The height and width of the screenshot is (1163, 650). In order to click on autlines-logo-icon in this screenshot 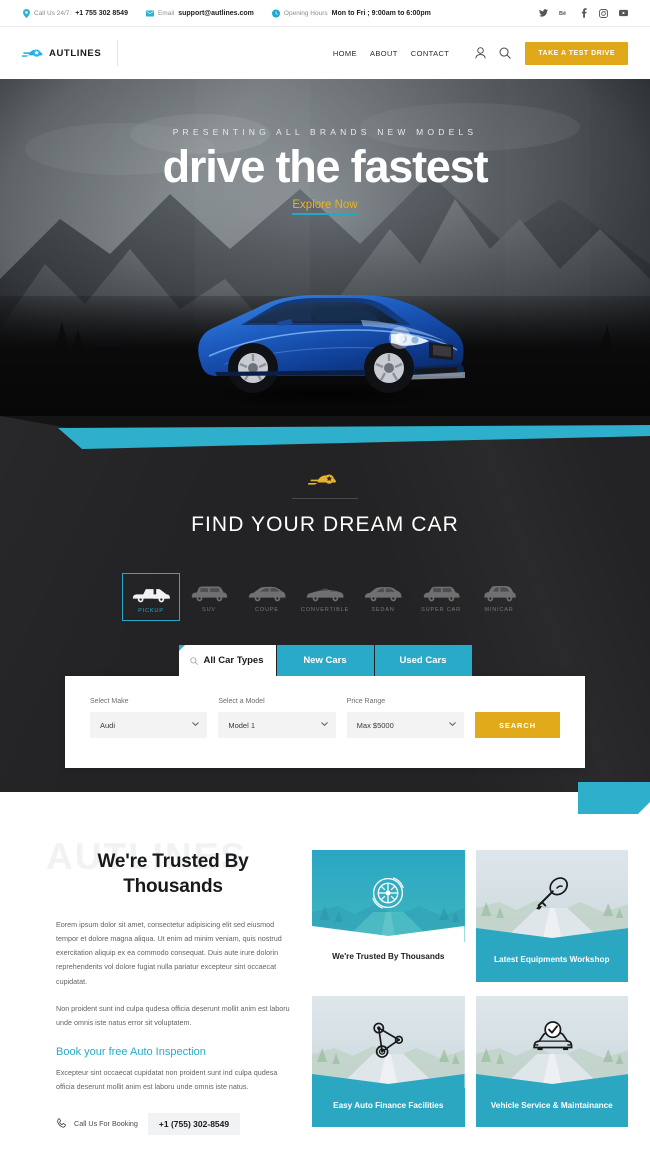, I will do `click(33, 53)`.